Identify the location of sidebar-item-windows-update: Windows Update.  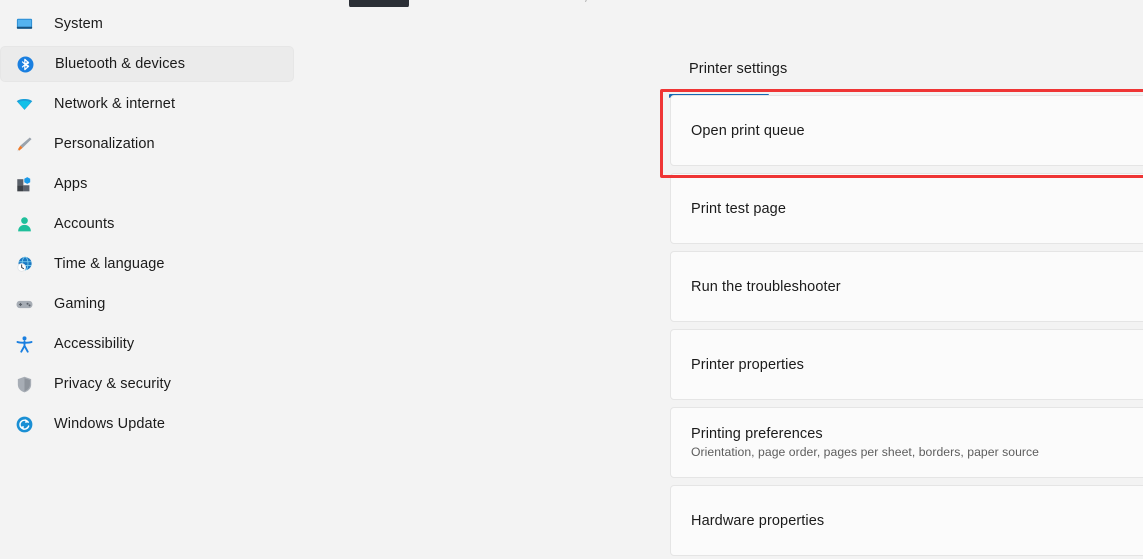
(147, 424).